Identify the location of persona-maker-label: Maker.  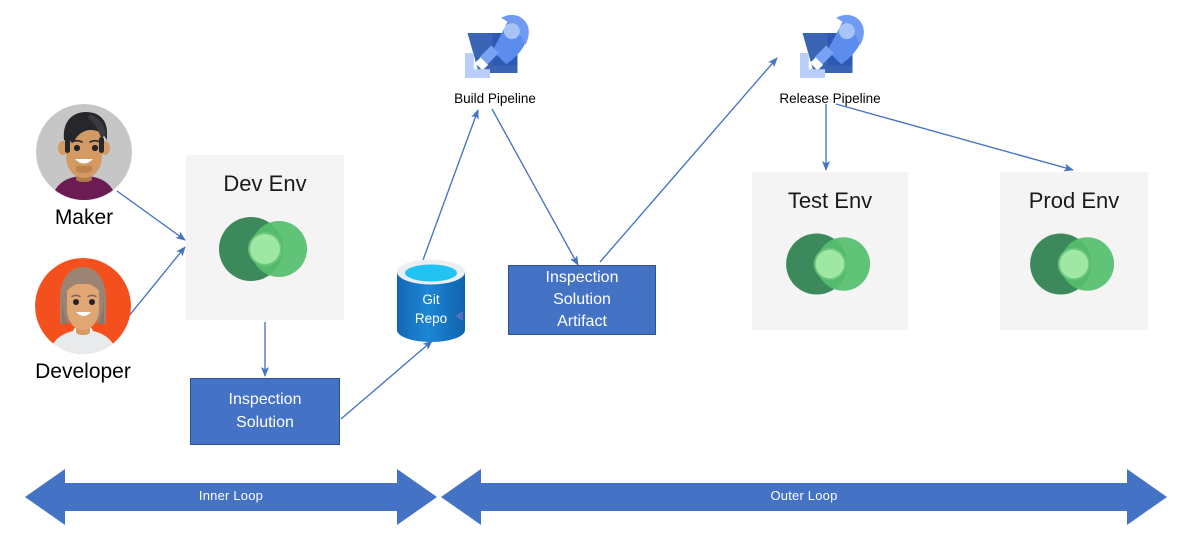
(84, 217).